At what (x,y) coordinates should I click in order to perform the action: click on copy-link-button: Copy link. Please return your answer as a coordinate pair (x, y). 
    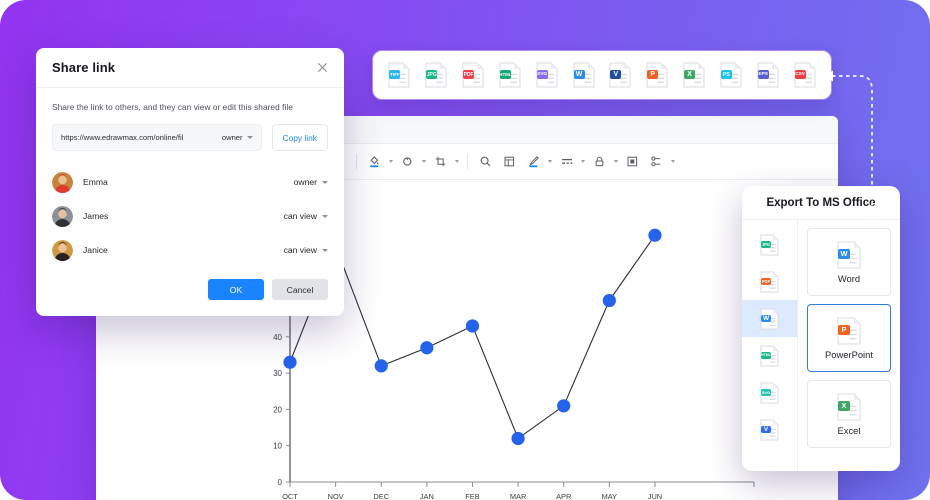
    Looking at the image, I should click on (299, 137).